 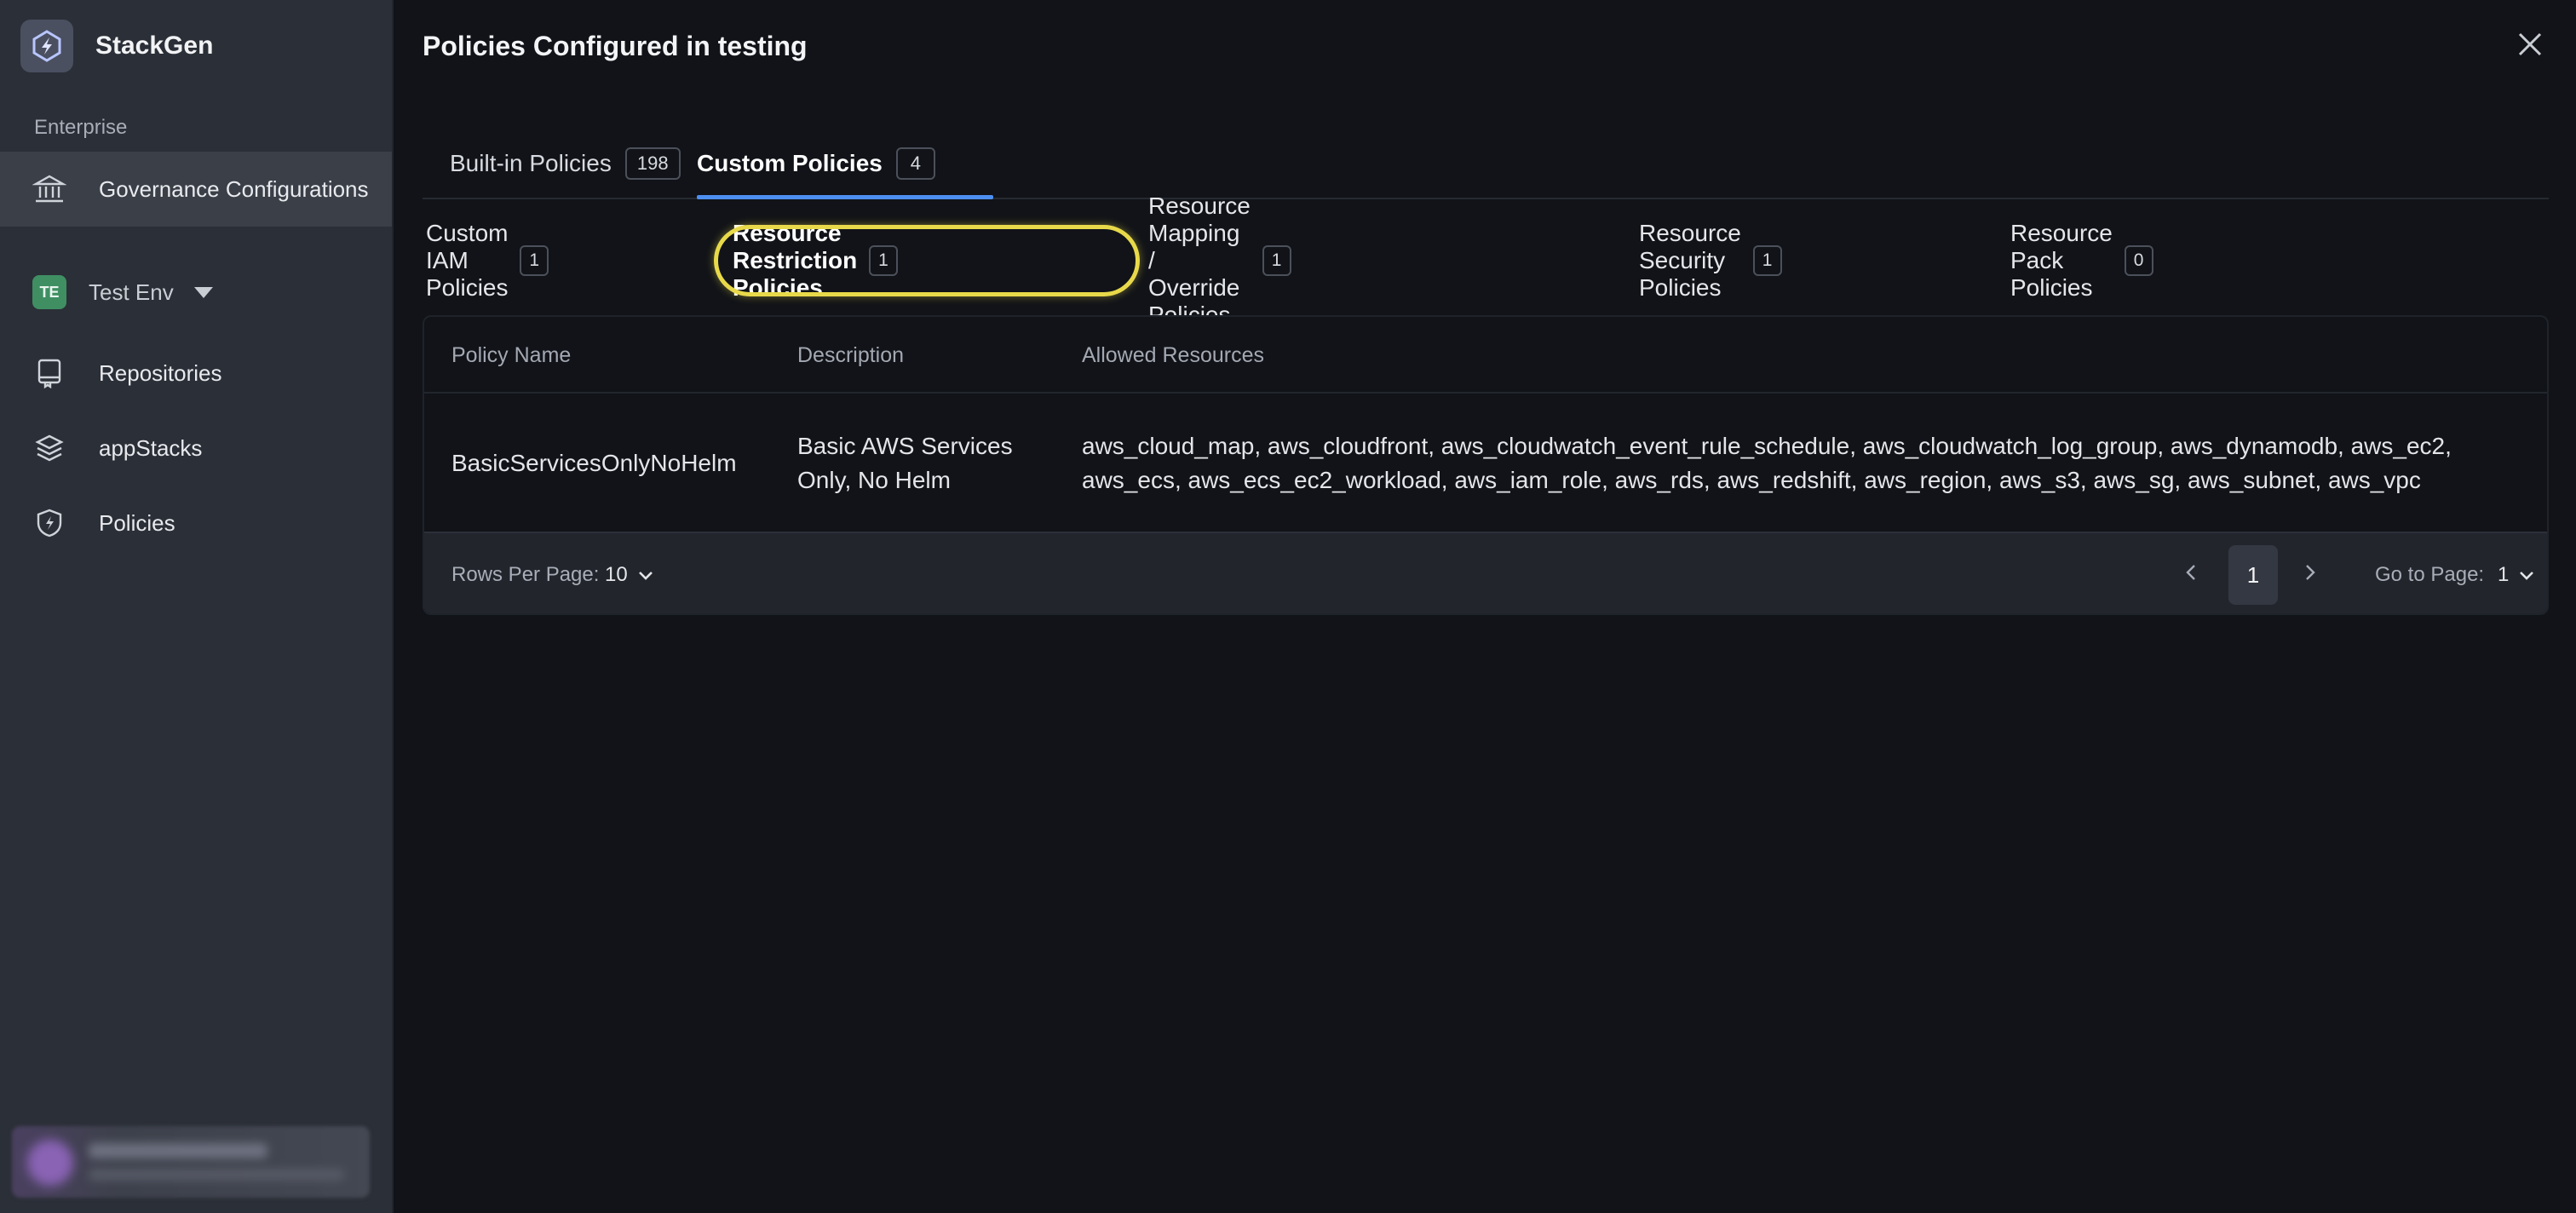 I want to click on go-to-page-value: 1, so click(x=2504, y=574).